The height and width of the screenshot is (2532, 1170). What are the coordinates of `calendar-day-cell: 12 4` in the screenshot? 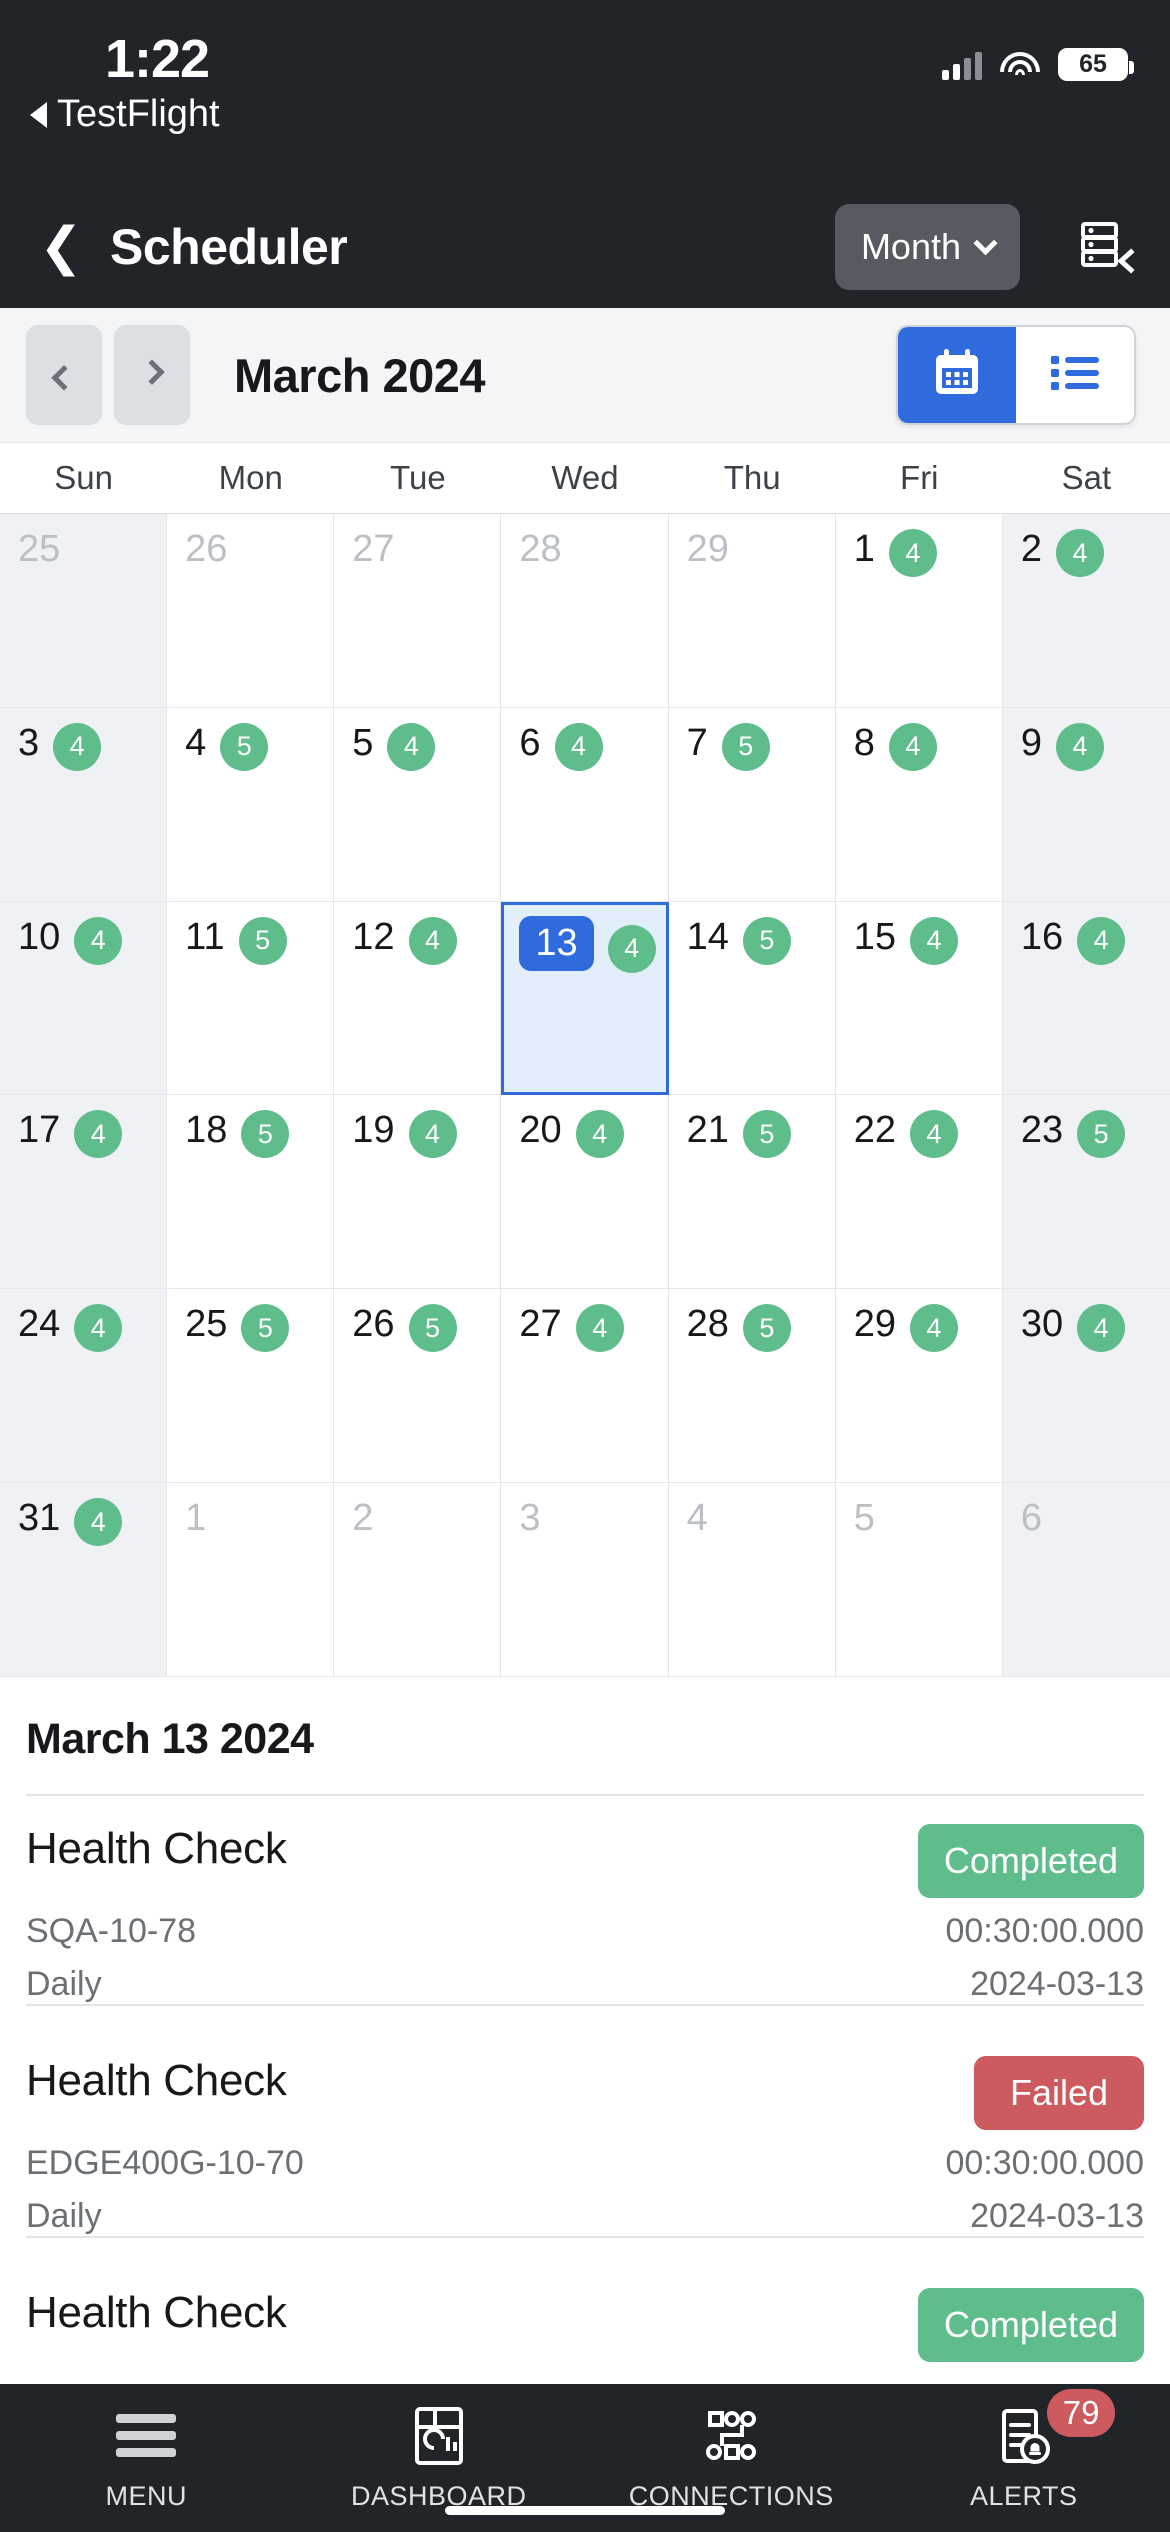 It's located at (418, 998).